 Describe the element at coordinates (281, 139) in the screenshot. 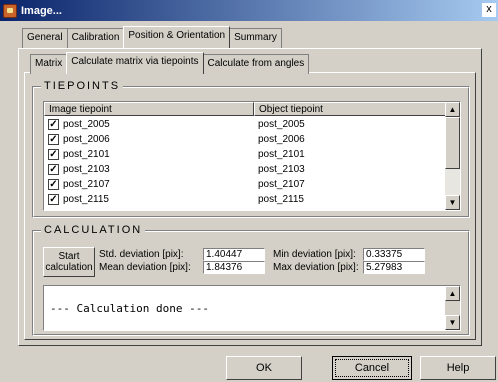

I see `object-tiepoint: post_2006` at that location.